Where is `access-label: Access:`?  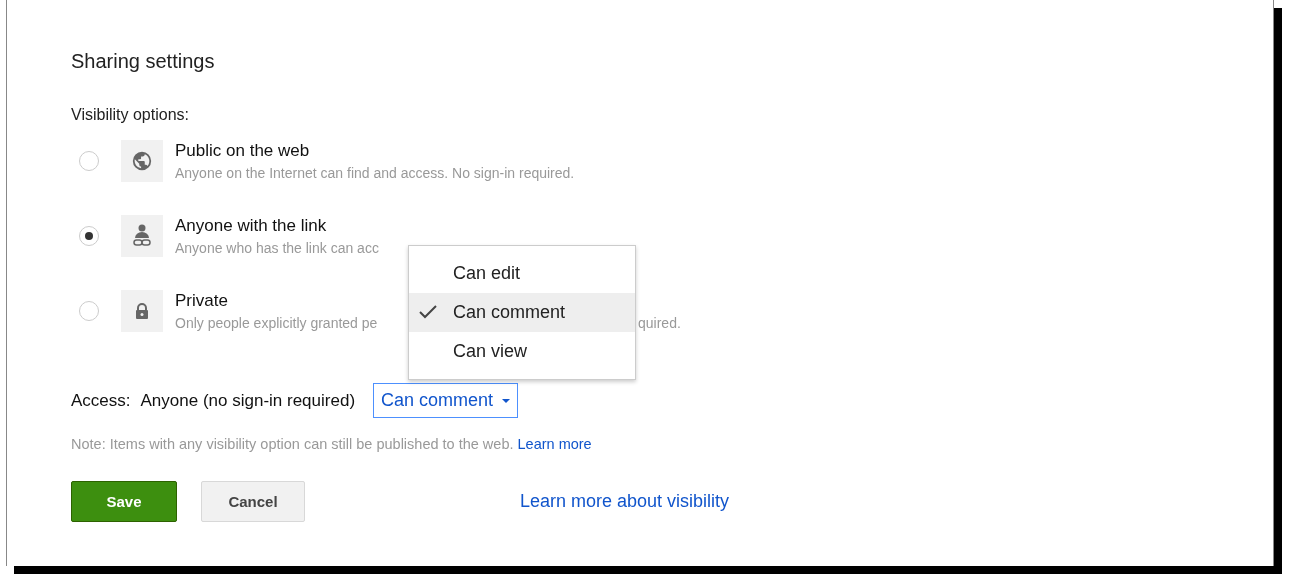
access-label: Access: is located at coordinates (101, 400).